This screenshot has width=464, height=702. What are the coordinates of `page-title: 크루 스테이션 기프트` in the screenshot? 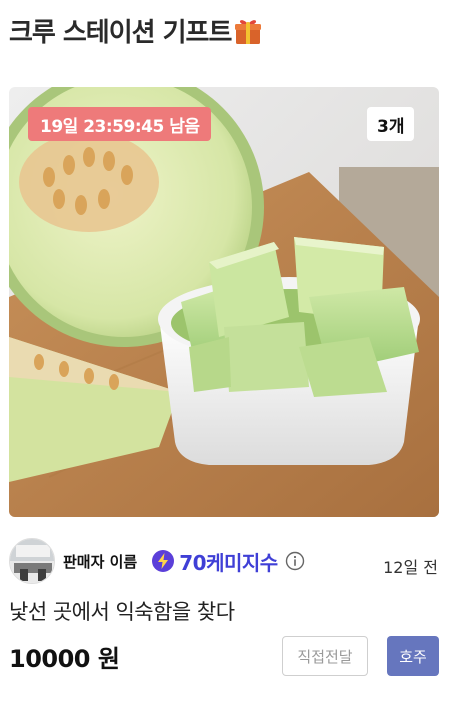 It's located at (120, 33).